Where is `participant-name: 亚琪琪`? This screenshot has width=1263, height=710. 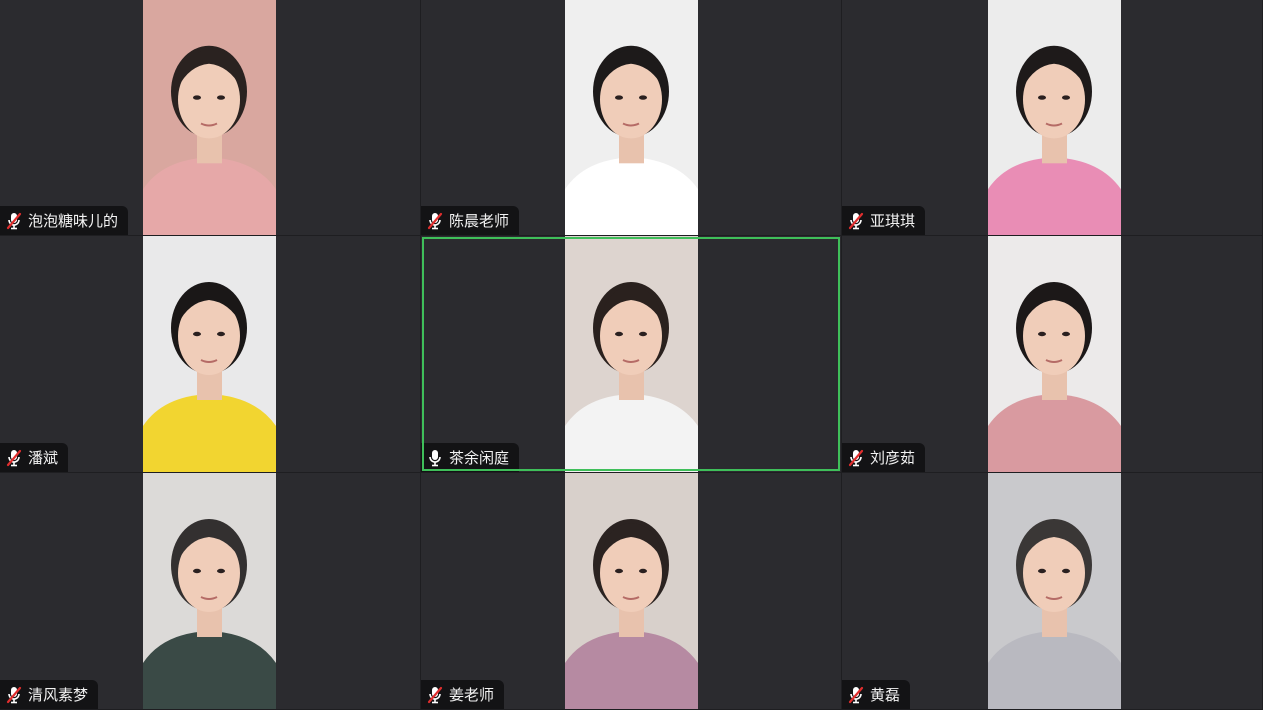 participant-name: 亚琪琪 is located at coordinates (893, 221).